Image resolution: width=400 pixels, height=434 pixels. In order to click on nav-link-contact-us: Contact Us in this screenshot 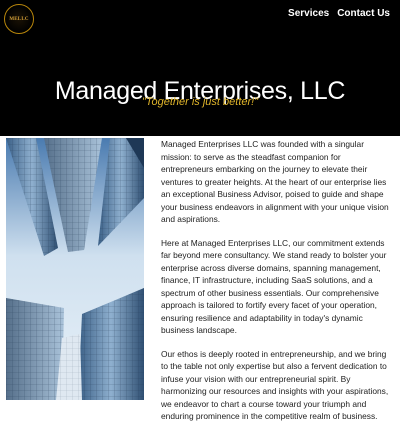, I will do `click(363, 13)`.